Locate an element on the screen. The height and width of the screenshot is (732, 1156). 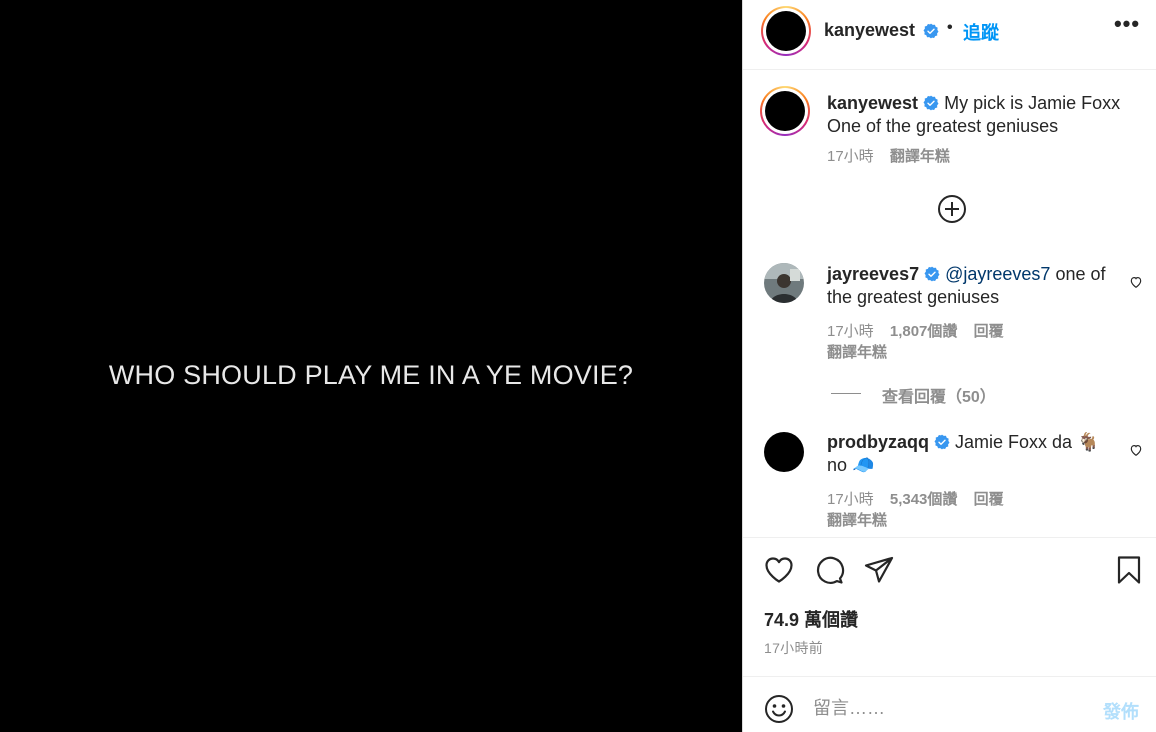
comment-body: prodbyzaqq Jamie Foxx da 🐐 no 🧢 is located at coordinates (972, 454).